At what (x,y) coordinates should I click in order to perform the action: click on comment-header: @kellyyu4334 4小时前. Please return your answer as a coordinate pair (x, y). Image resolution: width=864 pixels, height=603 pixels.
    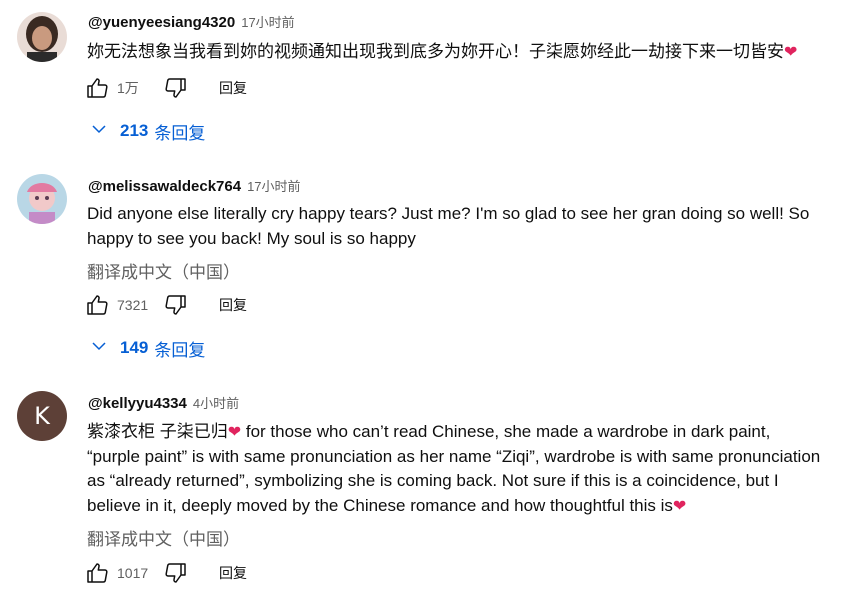
    Looking at the image, I should click on (163, 402).